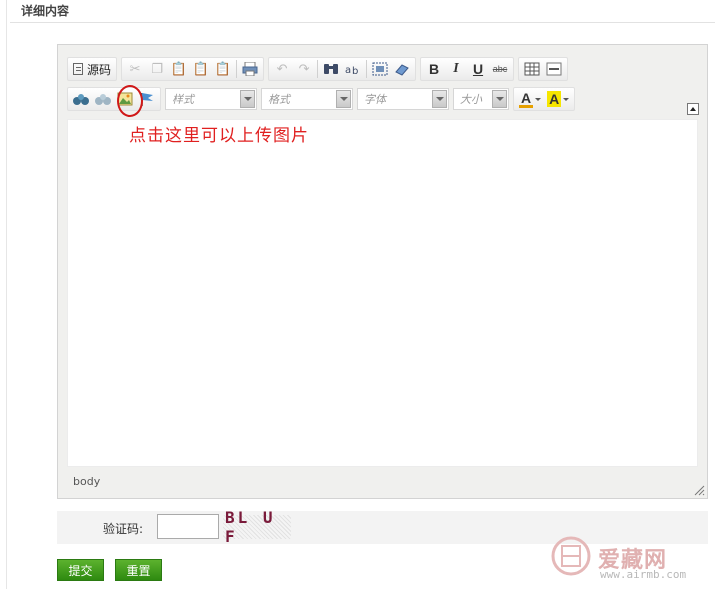  I want to click on toolbar-row-1: 源码 ✂ ❐ 📋 📋 📋 ↶ ↷ ab B I U abc, so click(319, 69).